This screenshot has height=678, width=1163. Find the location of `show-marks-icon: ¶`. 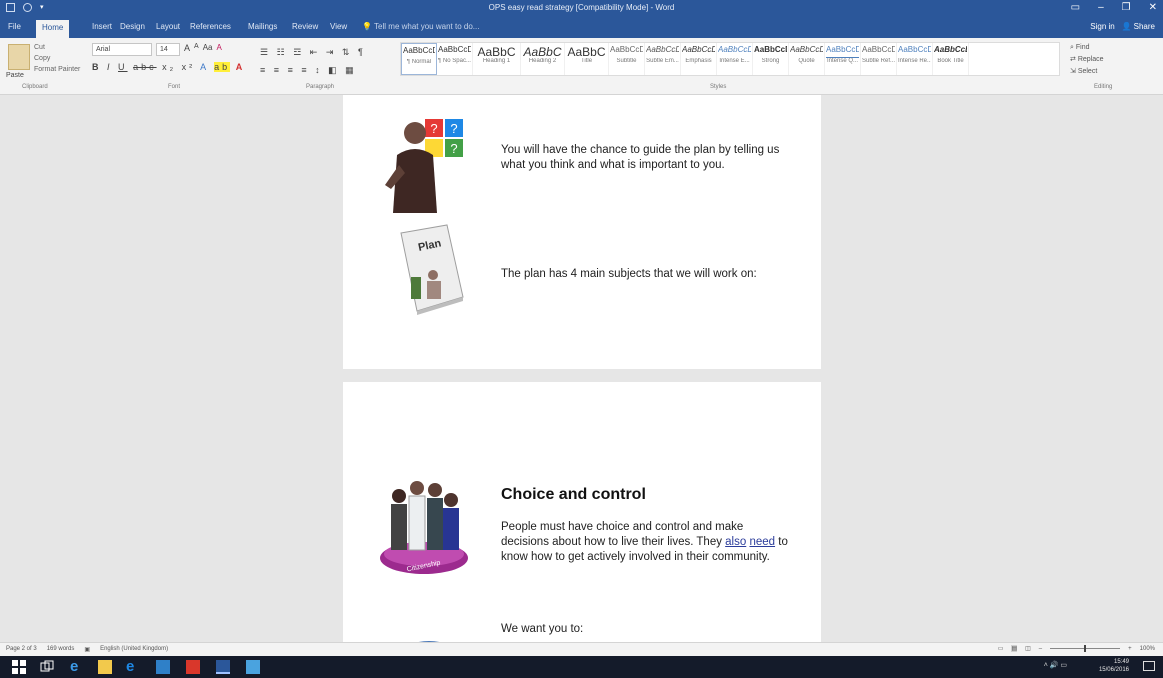

show-marks-icon: ¶ is located at coordinates (362, 52).